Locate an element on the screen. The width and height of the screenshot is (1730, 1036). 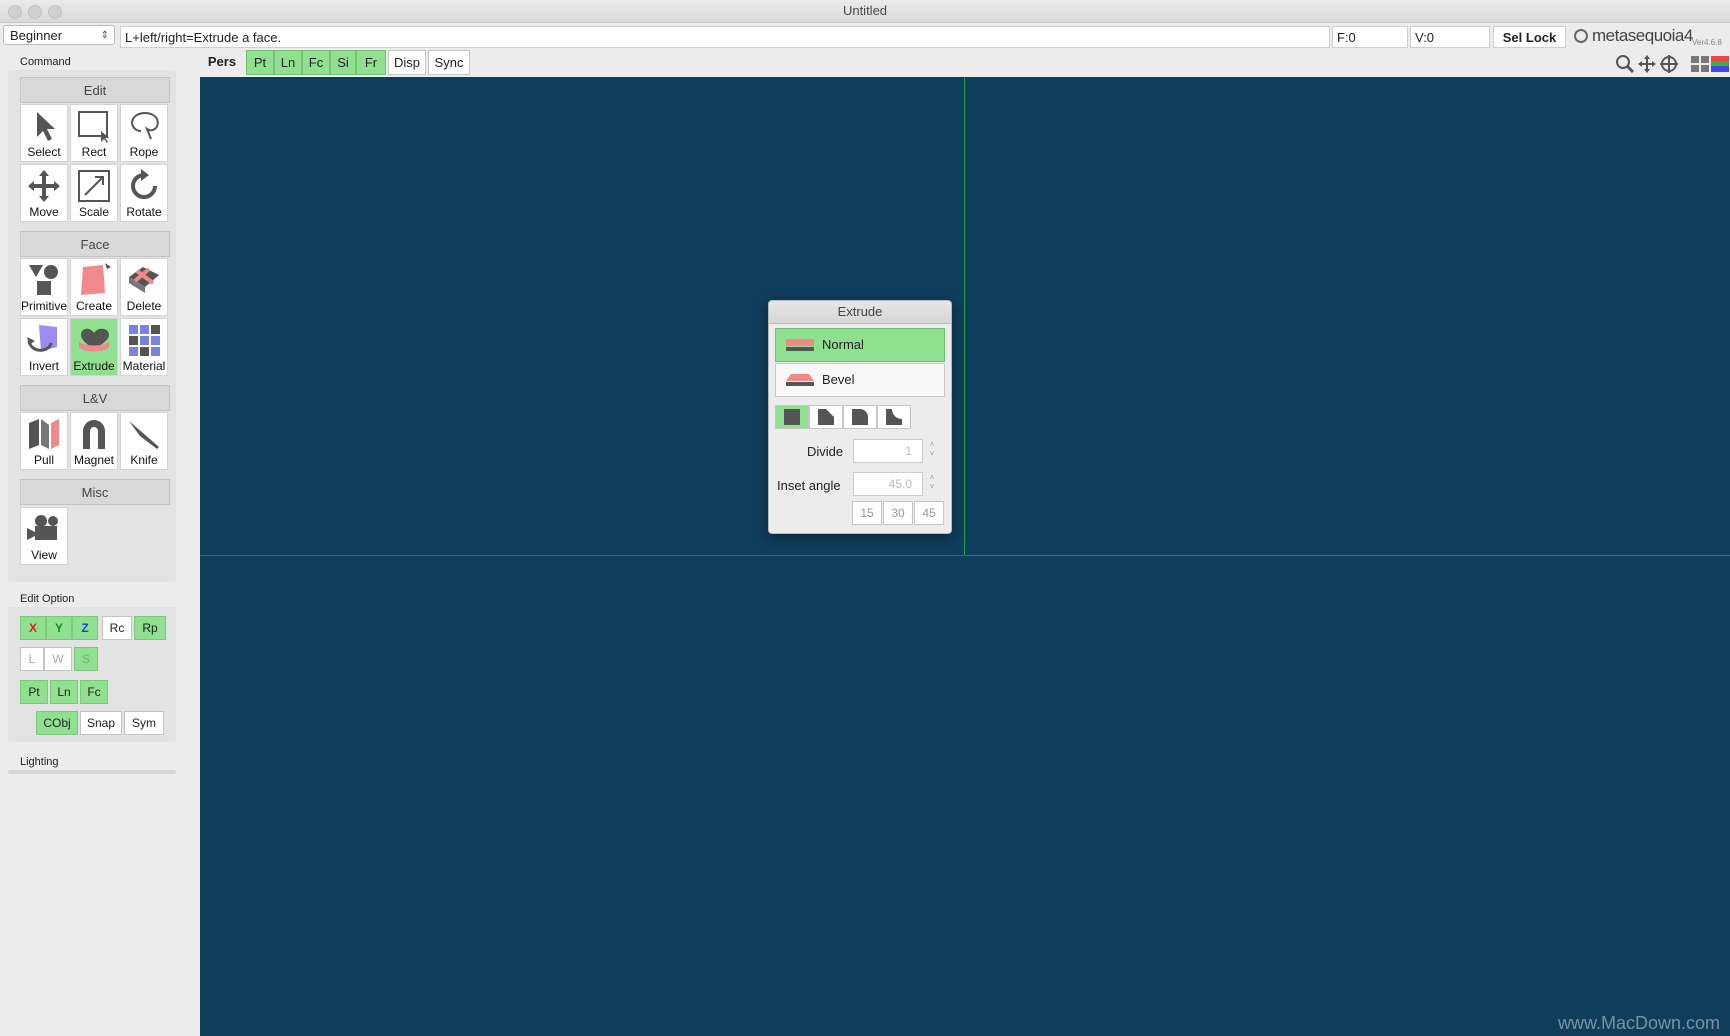
tool-label: Rope is located at coordinates (144, 152).